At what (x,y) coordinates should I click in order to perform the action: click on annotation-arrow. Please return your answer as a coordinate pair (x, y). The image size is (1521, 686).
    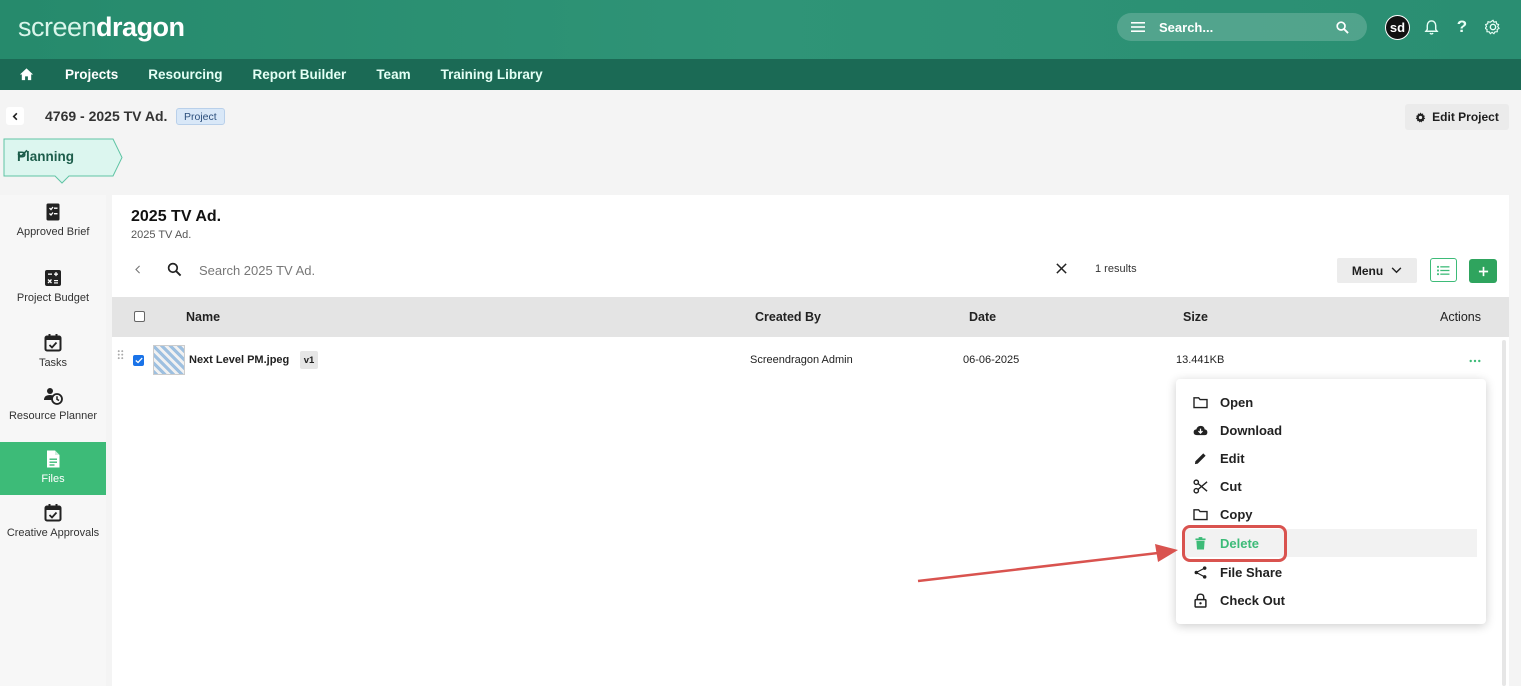
    Looking at the image, I should click on (1047, 563).